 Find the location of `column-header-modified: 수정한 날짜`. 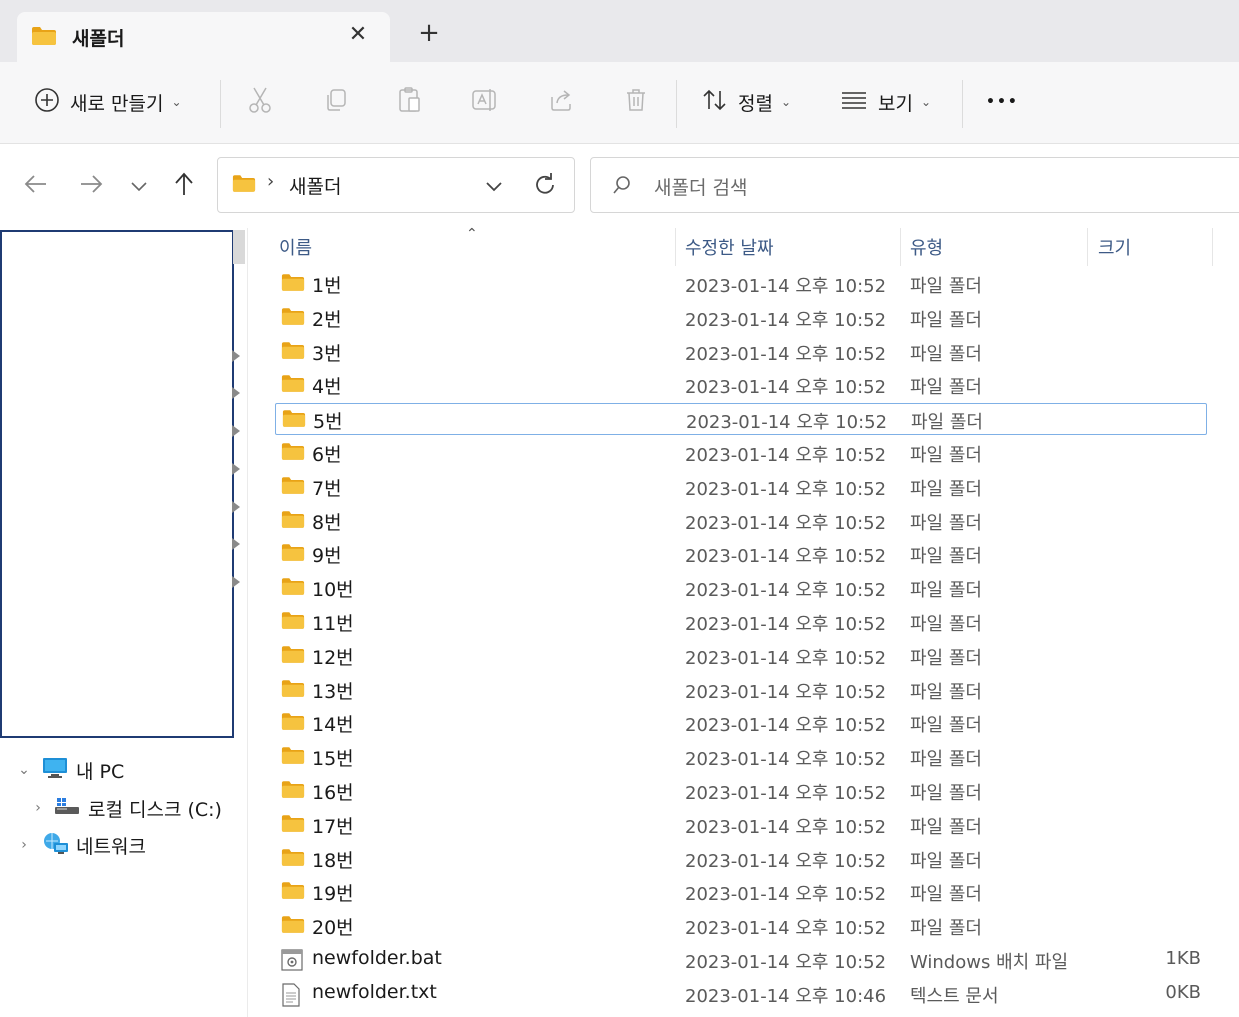

column-header-modified: 수정한 날짜 is located at coordinates (729, 247).